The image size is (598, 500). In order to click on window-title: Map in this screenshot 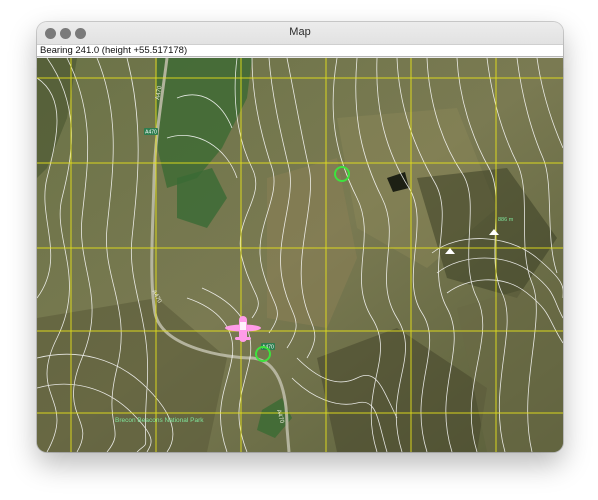, I will do `click(300, 32)`.